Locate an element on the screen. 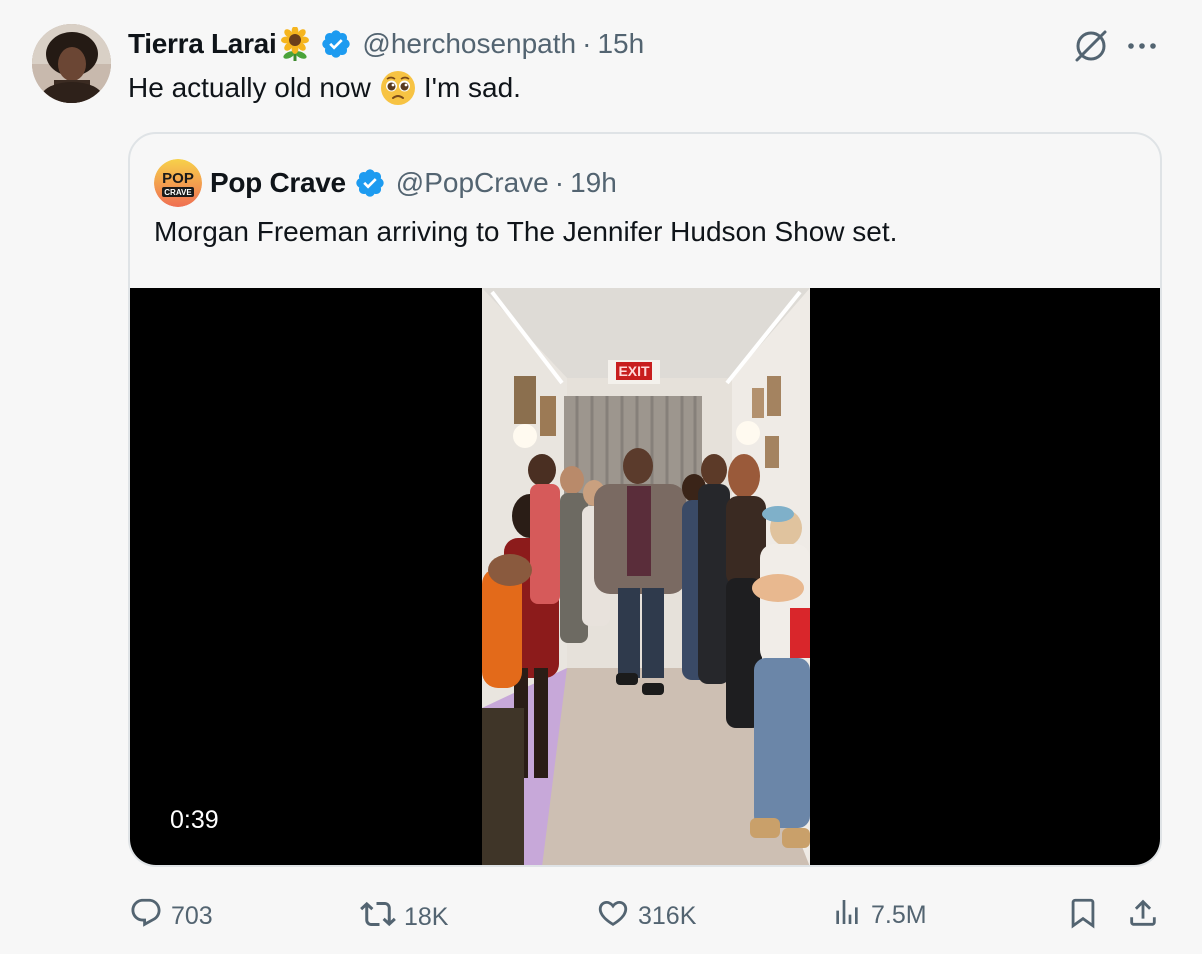  sunflower-icon is located at coordinates (295, 44).